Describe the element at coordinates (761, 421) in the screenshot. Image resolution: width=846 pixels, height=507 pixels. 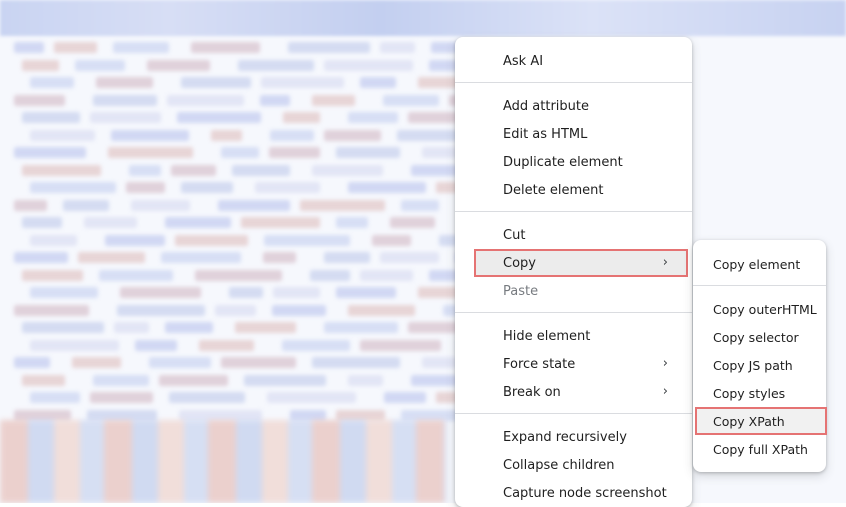
I see `submenu-item-copy-xpath: Copy XPath` at that location.